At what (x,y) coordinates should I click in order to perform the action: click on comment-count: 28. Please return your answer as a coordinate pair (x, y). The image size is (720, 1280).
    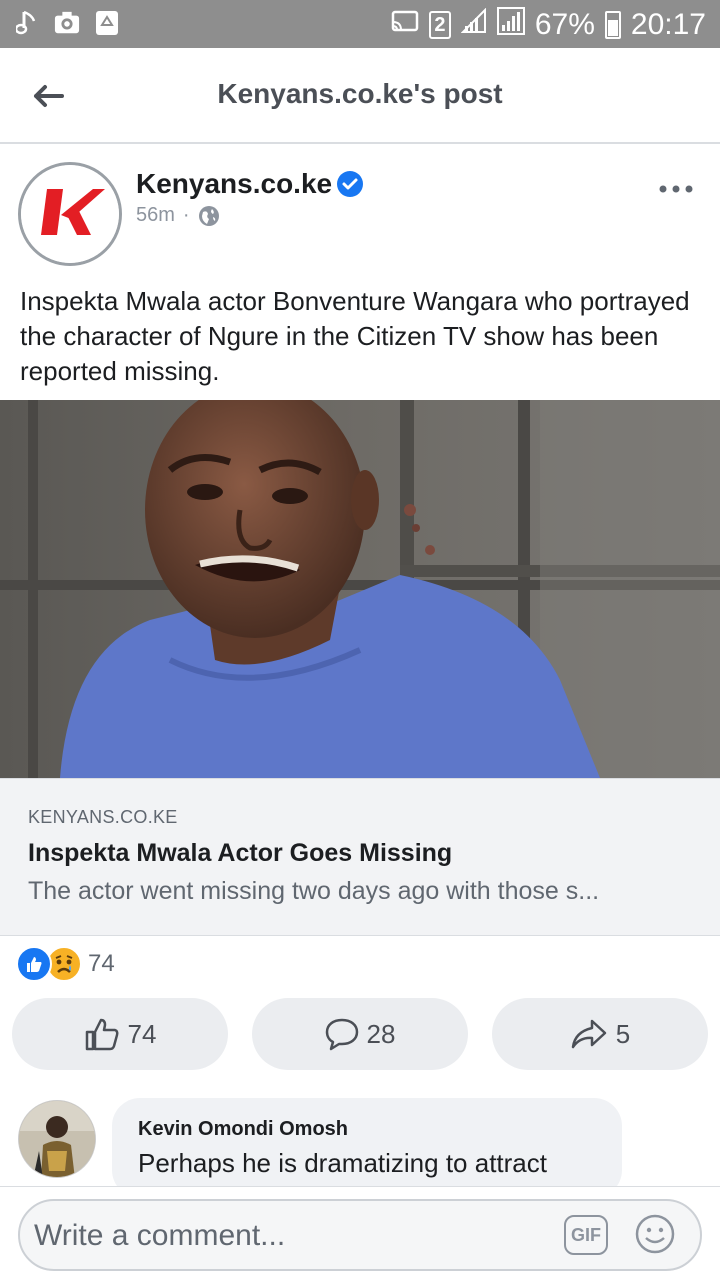
    Looking at the image, I should click on (381, 1033).